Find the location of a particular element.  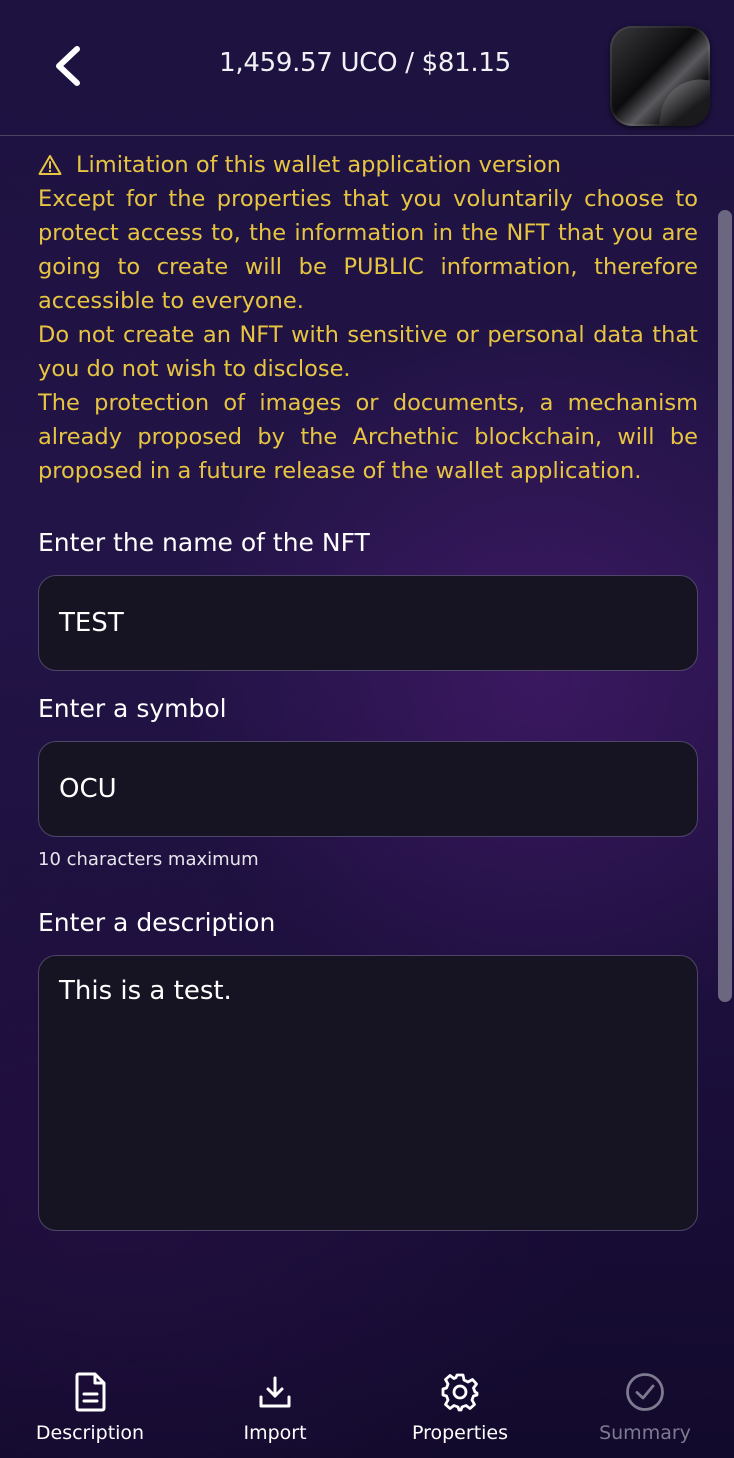

description-value: This is a test. is located at coordinates (145, 991).